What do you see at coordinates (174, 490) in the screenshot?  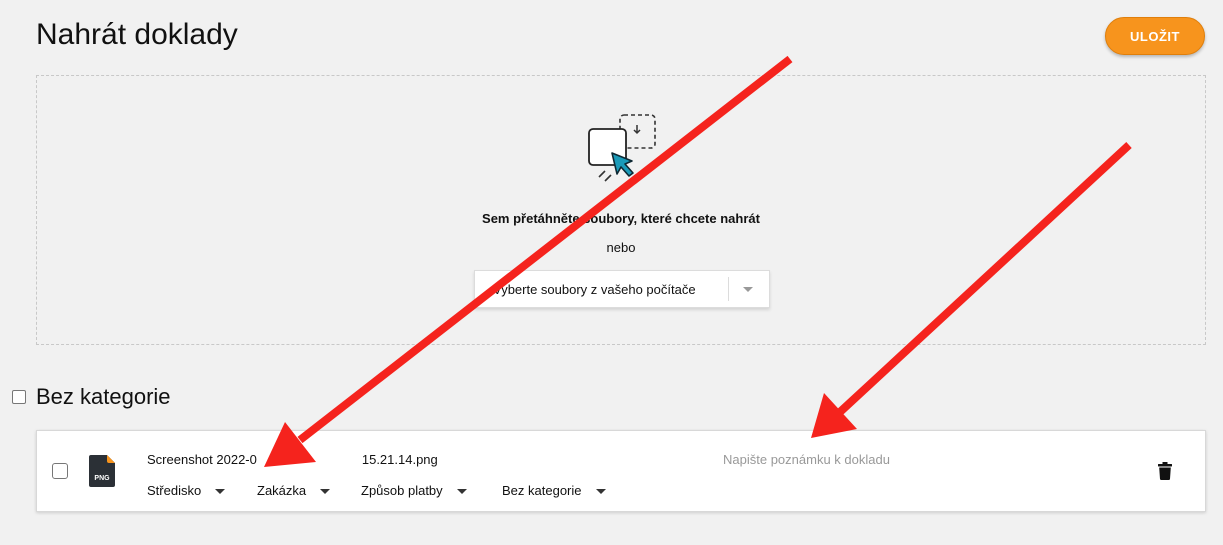 I see `select-stredisko-label: Středisko` at bounding box center [174, 490].